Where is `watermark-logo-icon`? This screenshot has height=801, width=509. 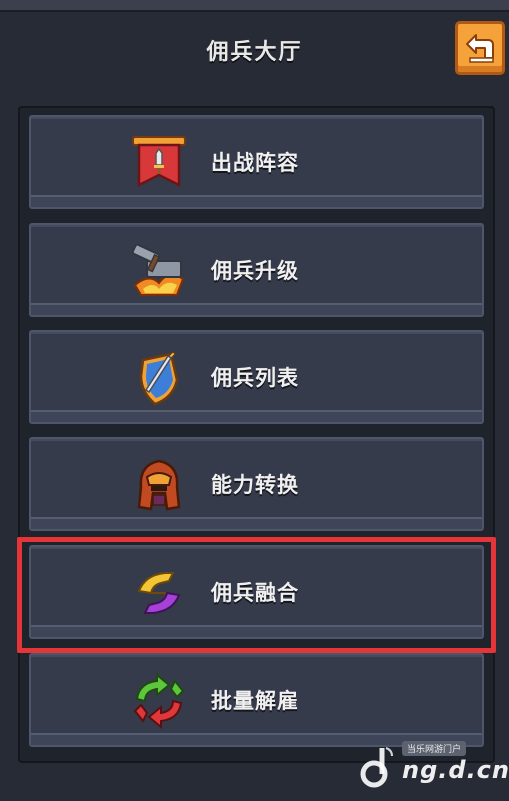 watermark-logo-icon is located at coordinates (376, 767).